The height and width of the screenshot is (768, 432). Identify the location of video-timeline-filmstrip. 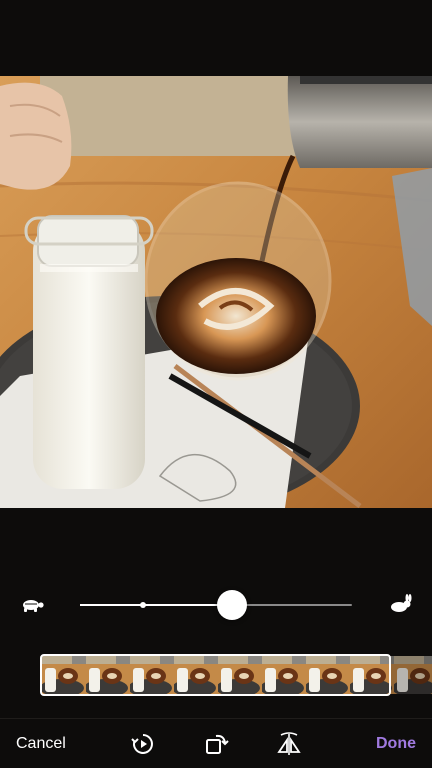
(236, 675).